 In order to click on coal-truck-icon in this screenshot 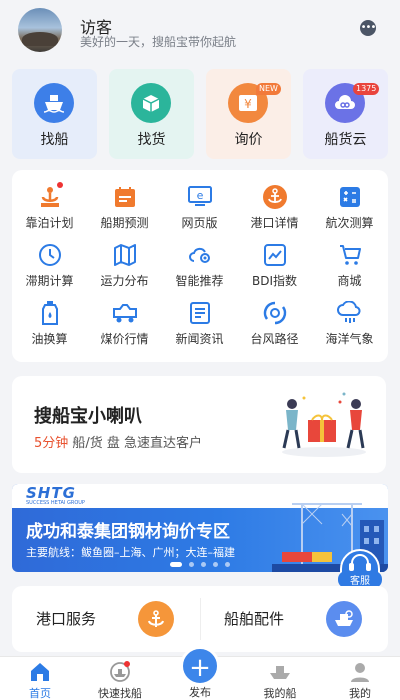, I will do `click(125, 313)`.